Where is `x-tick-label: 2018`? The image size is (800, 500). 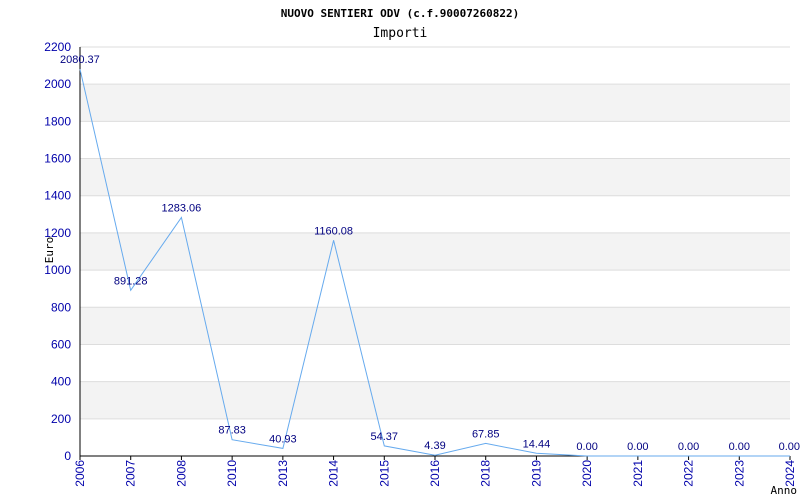
x-tick-label: 2018 is located at coordinates (486, 473).